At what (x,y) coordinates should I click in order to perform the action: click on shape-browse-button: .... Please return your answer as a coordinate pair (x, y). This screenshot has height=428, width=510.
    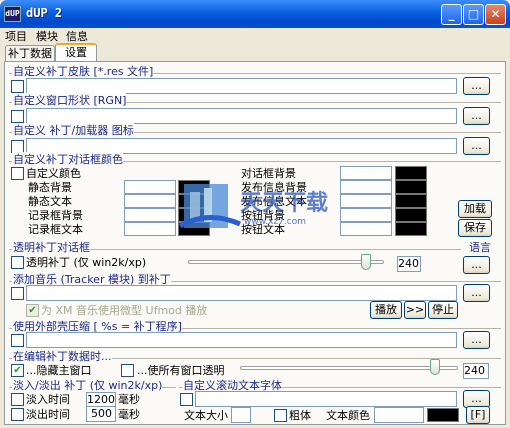
    Looking at the image, I should click on (476, 116).